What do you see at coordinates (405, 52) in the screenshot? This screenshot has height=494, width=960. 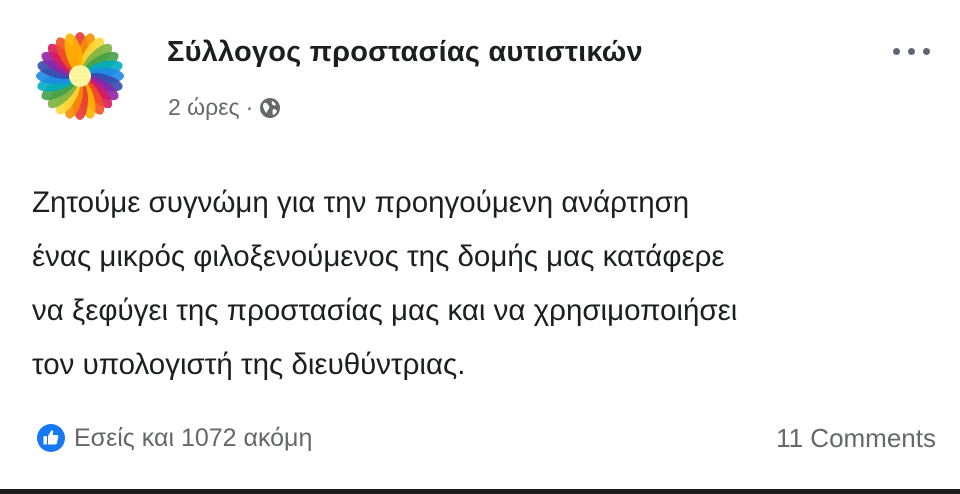 I see `author-name: Σύλλογος προστασίας αυτιστικών` at bounding box center [405, 52].